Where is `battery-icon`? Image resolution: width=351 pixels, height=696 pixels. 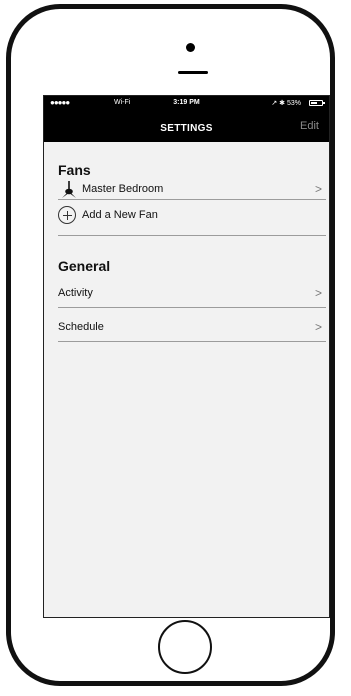 battery-icon is located at coordinates (317, 103).